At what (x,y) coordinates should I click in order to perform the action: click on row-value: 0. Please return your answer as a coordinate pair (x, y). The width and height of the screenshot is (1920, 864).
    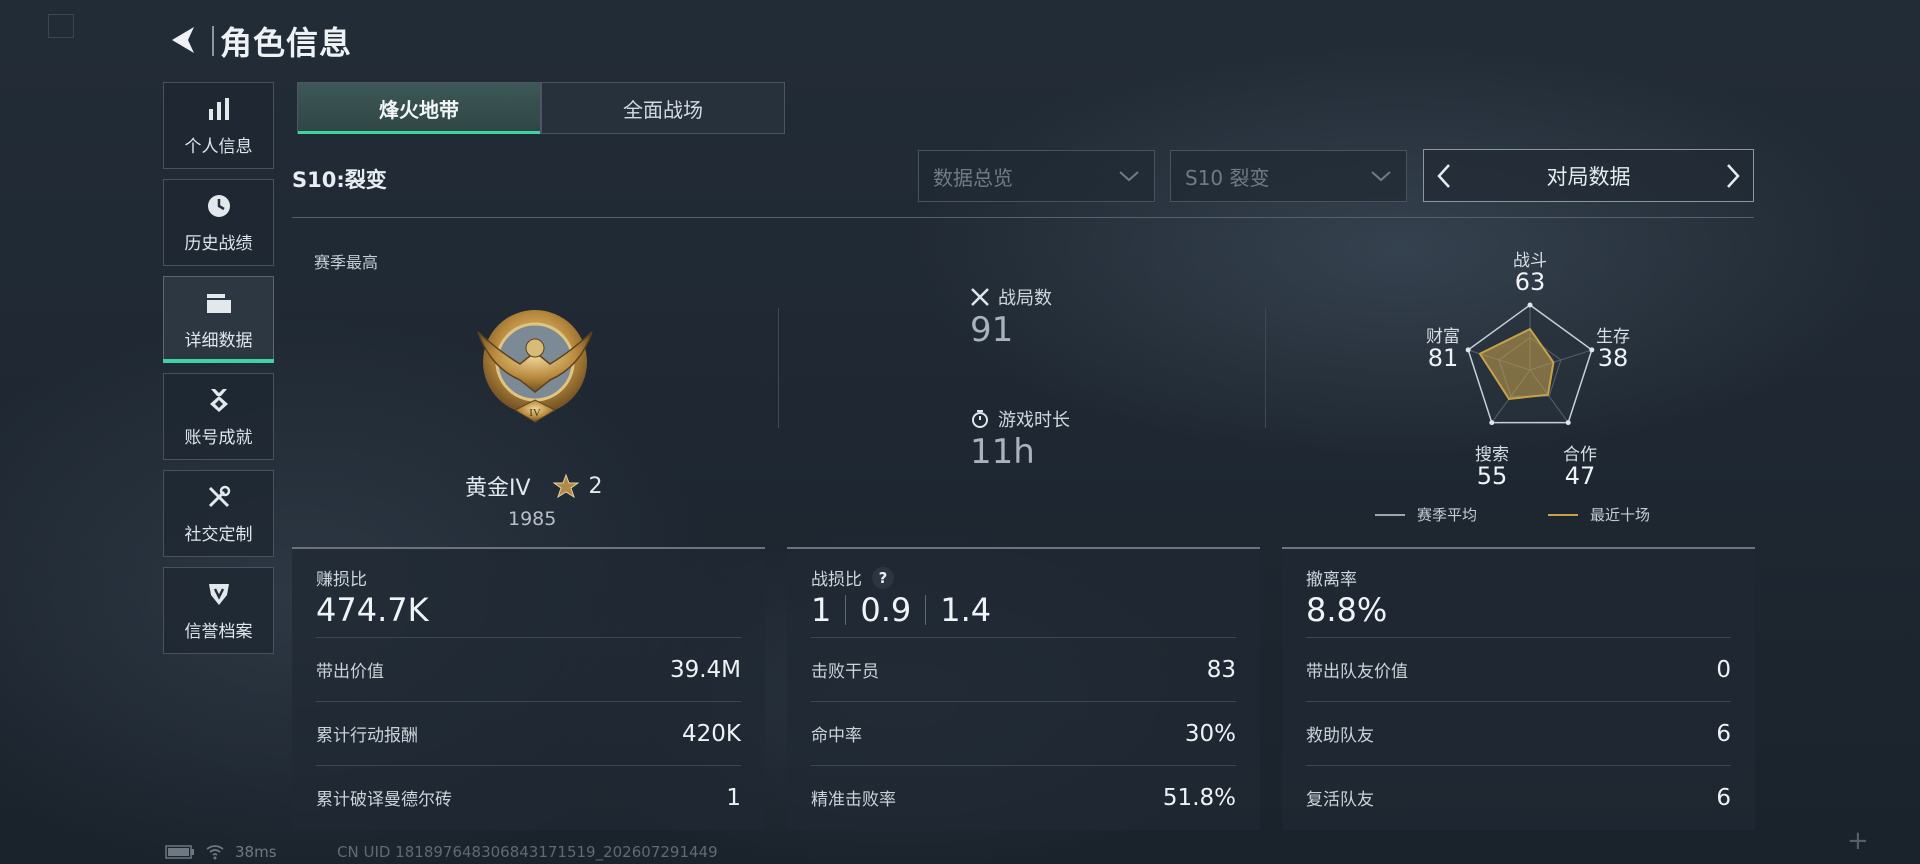
    Looking at the image, I should click on (1723, 669).